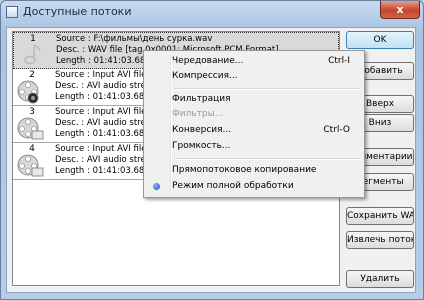  Describe the element at coordinates (254, 61) in the screenshot. I see `menu-item-interleave: Чередование... Ctrl-I` at that location.